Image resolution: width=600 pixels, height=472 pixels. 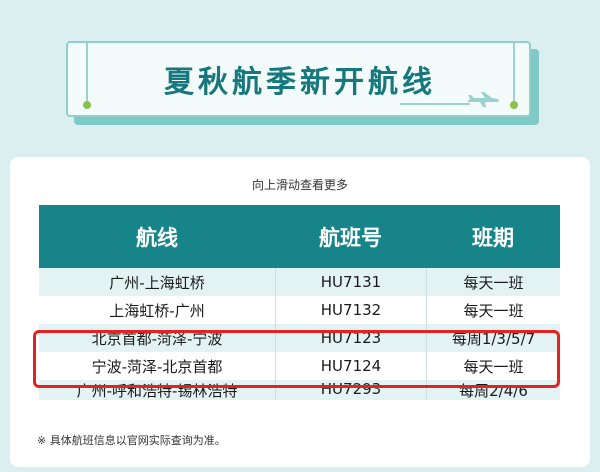 What do you see at coordinates (350, 282) in the screenshot?
I see `cell-flight: HU7131` at bounding box center [350, 282].